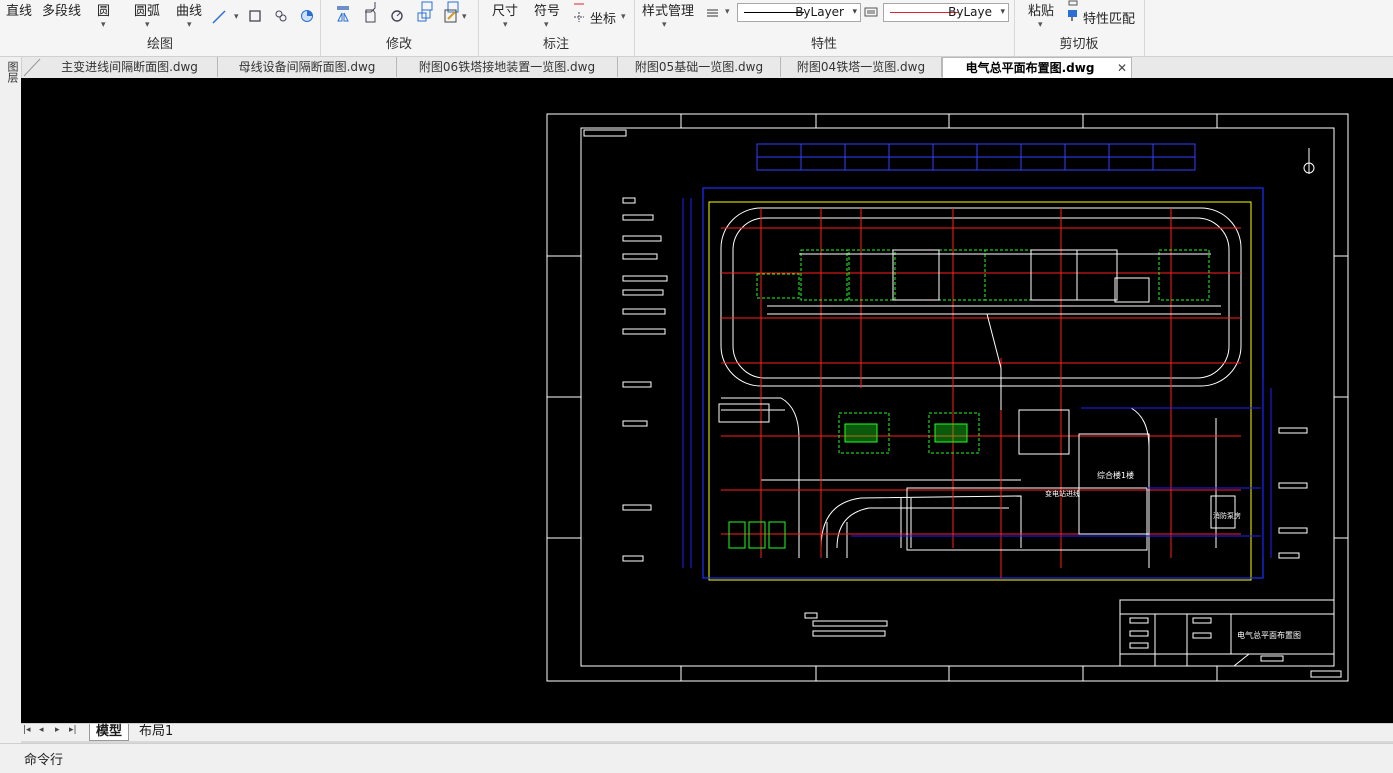  Describe the element at coordinates (1079, 44) in the screenshot. I see `clipboard-panel-title: 剪切板` at that location.